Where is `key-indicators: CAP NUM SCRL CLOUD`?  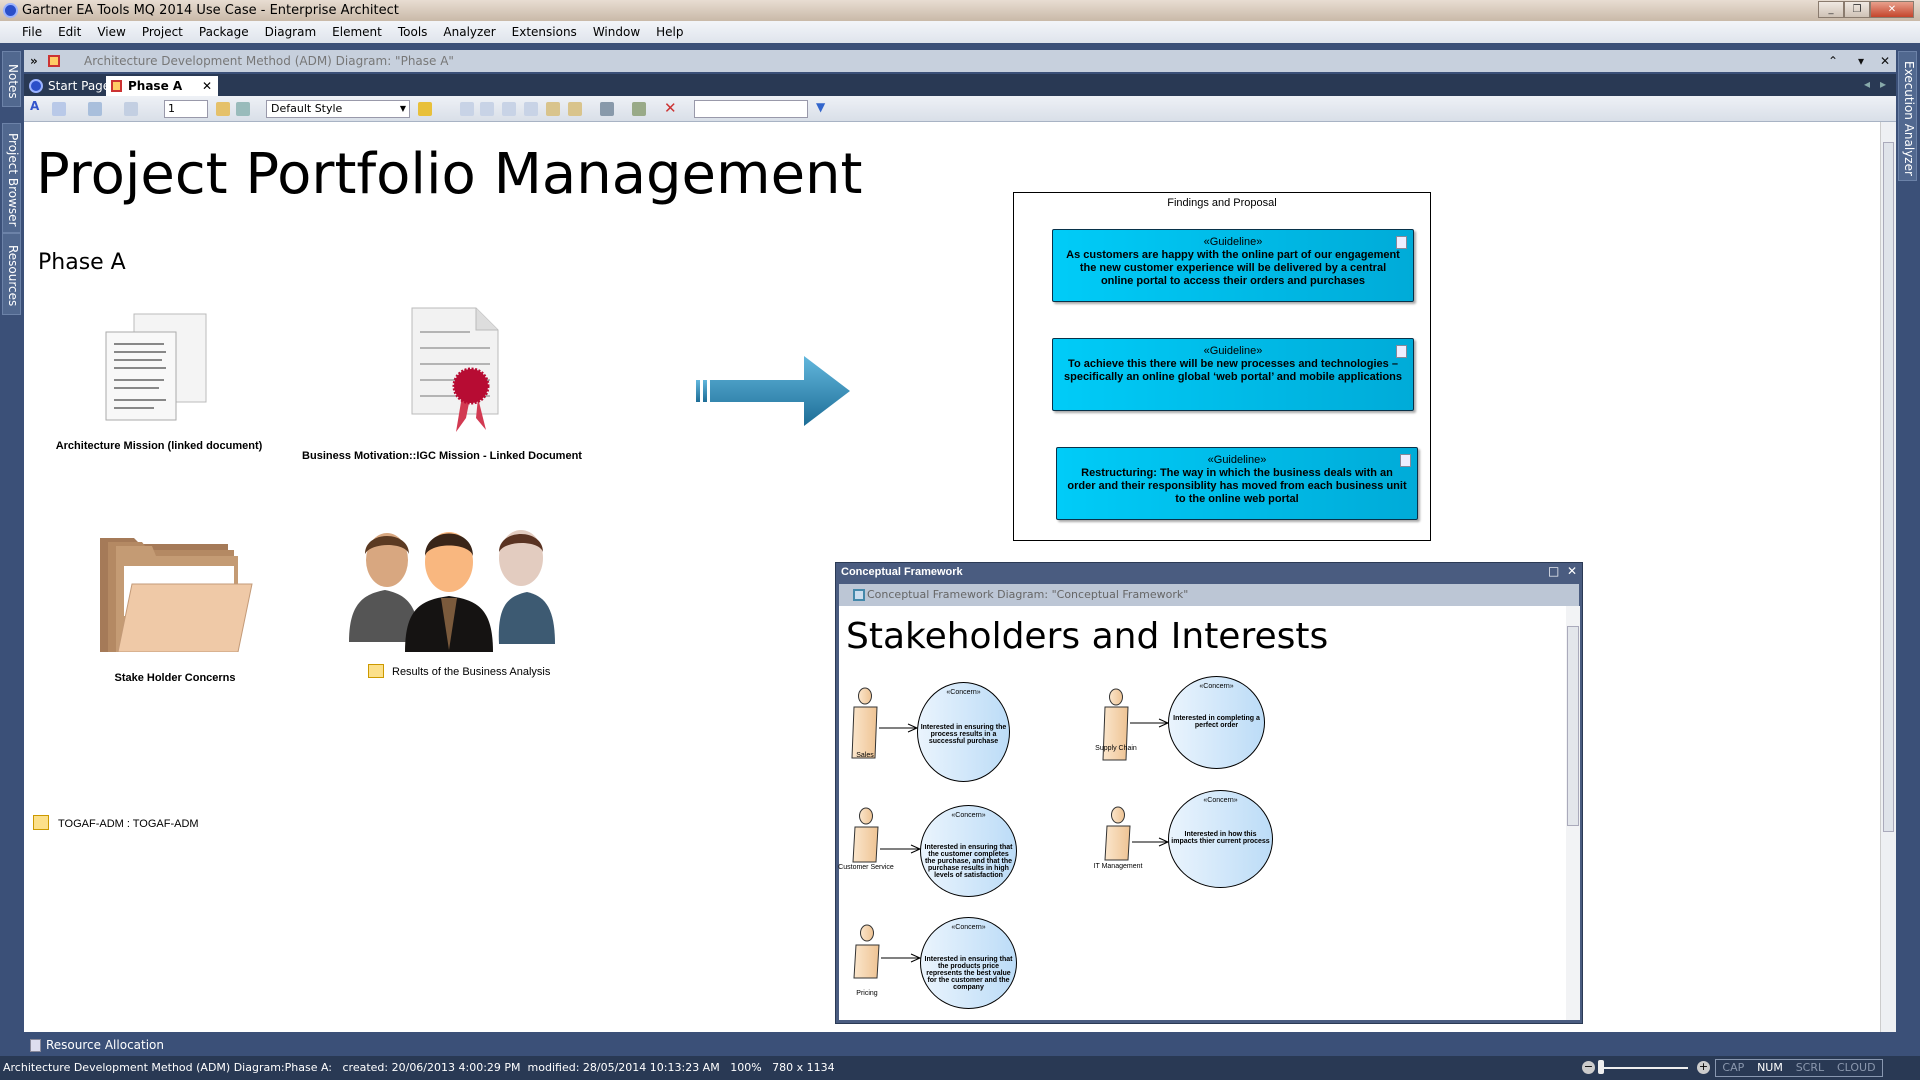
key-indicators: CAP NUM SCRL CLOUD is located at coordinates (1799, 1068).